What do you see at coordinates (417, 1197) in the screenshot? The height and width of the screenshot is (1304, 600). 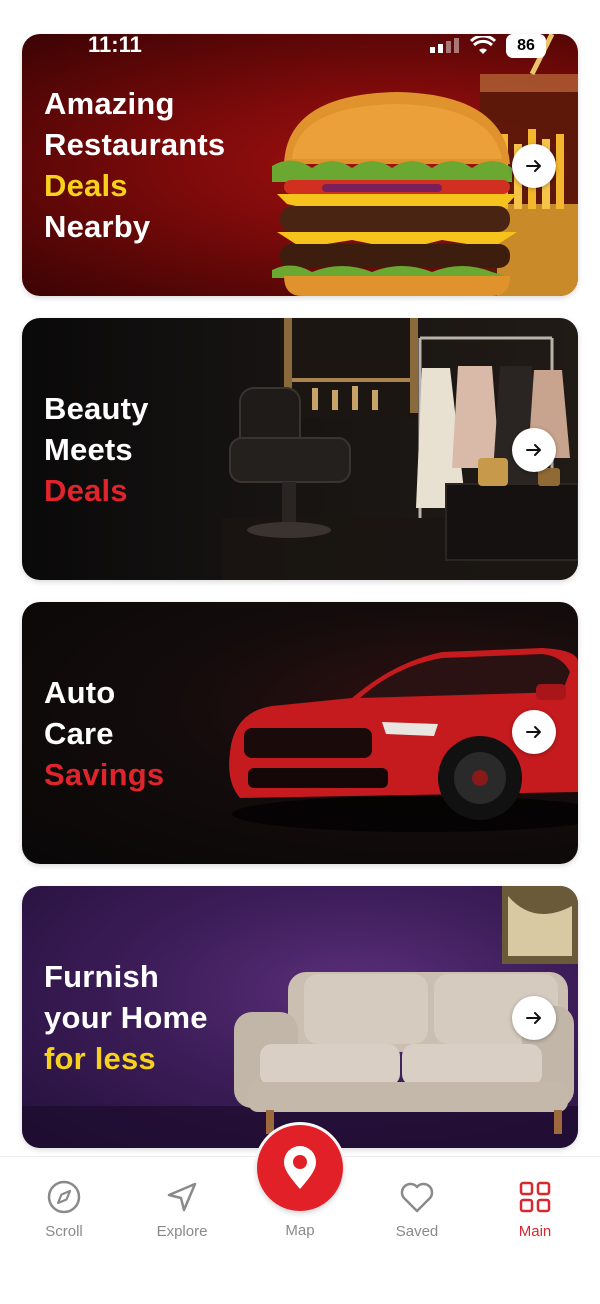 I see `heart-icon` at bounding box center [417, 1197].